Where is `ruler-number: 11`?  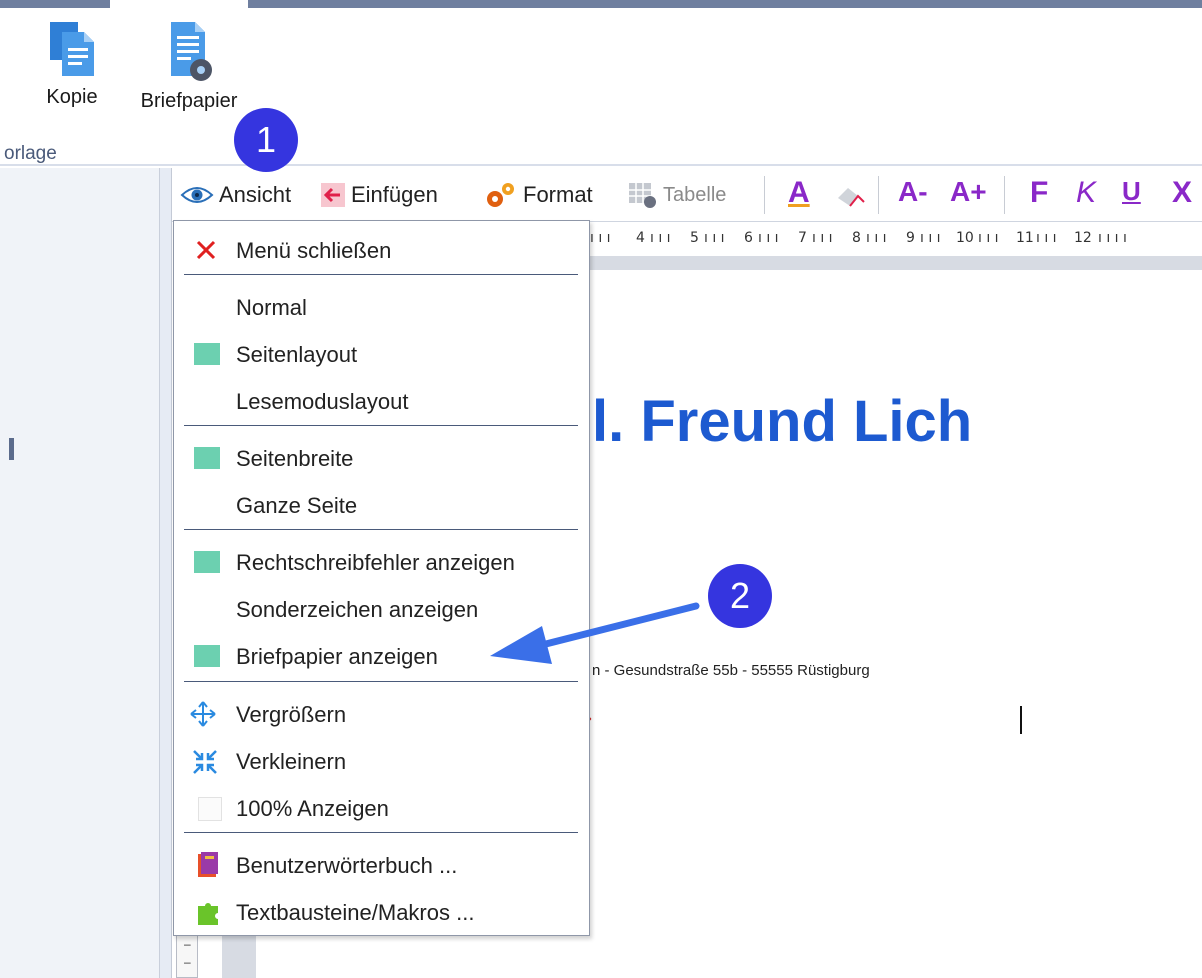 ruler-number: 11 is located at coordinates (1025, 238).